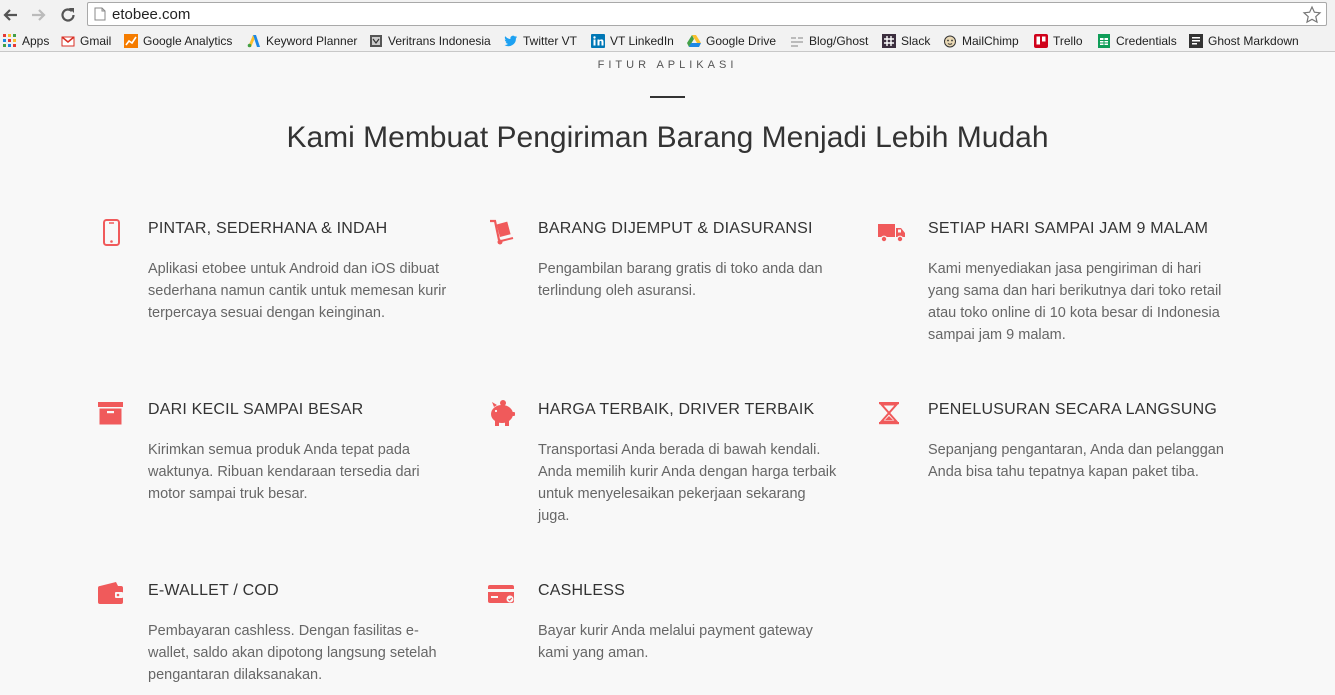  I want to click on section-divider, so click(667, 97).